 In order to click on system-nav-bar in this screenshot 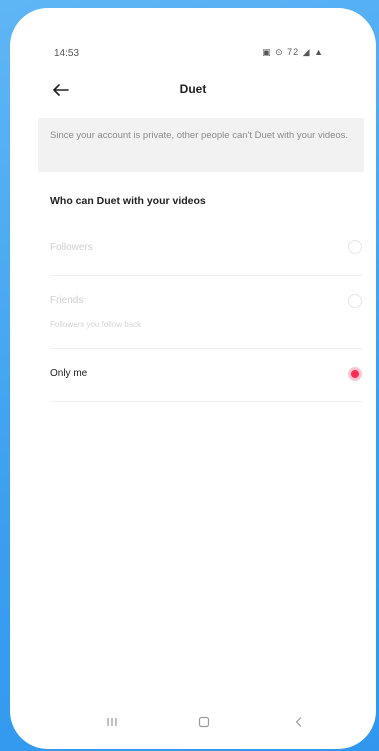, I will do `click(193, 725)`.